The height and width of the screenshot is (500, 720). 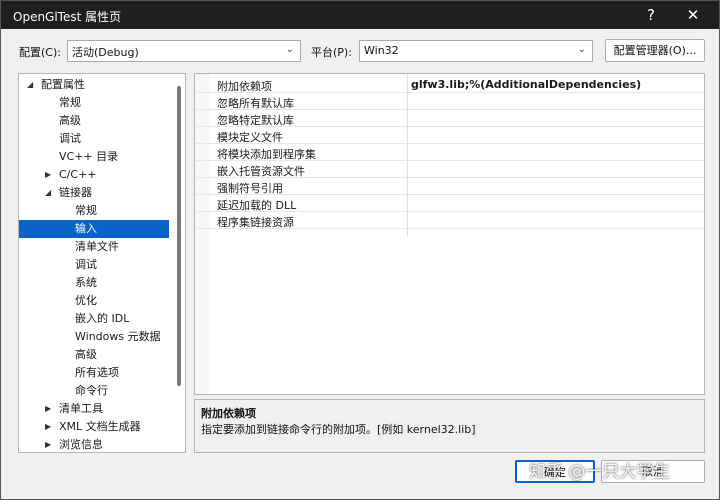 What do you see at coordinates (449, 220) in the screenshot?
I see `property-row: 程序集链接资源` at bounding box center [449, 220].